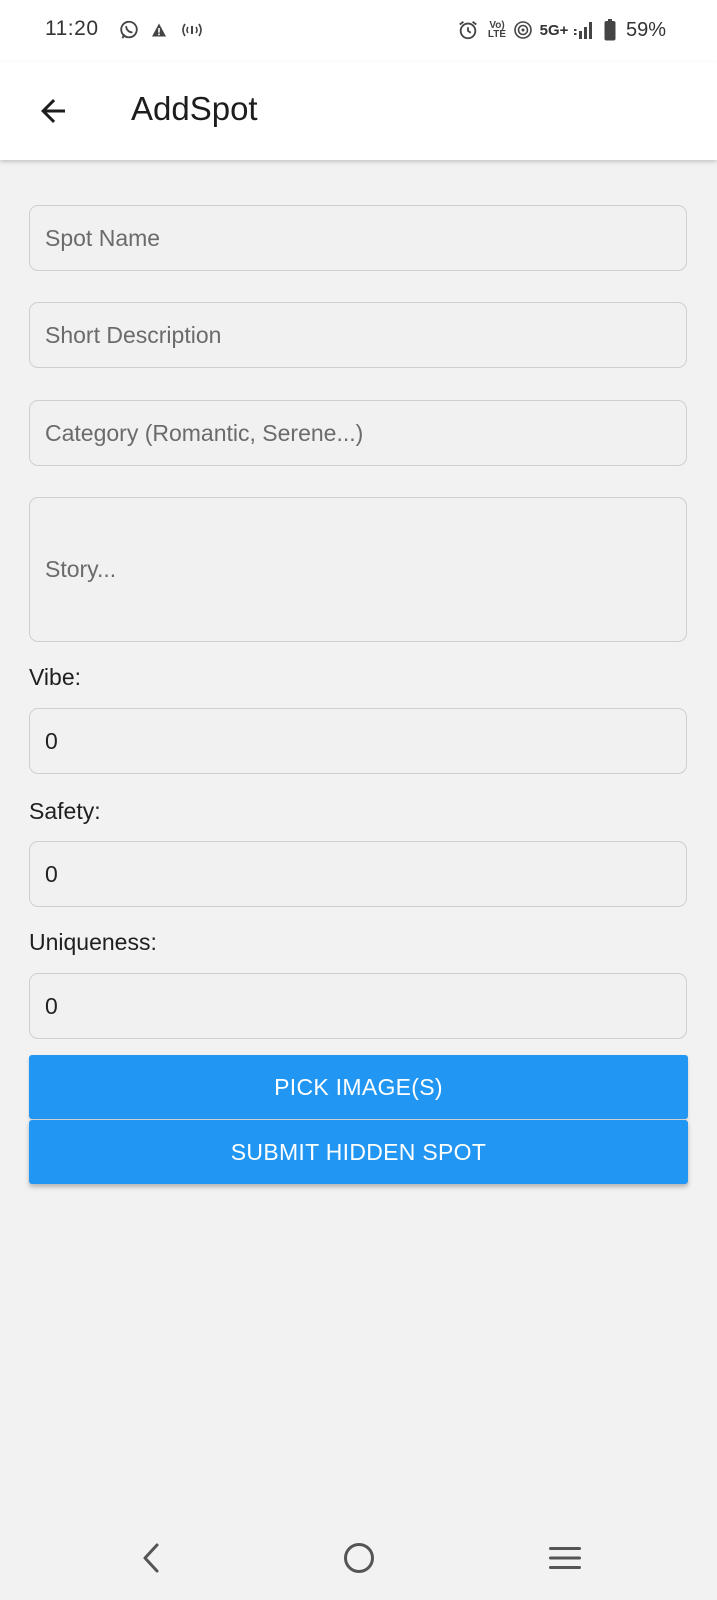 The height and width of the screenshot is (1600, 717). What do you see at coordinates (358, 1006) in the screenshot?
I see `uniqueness-input: 0` at bounding box center [358, 1006].